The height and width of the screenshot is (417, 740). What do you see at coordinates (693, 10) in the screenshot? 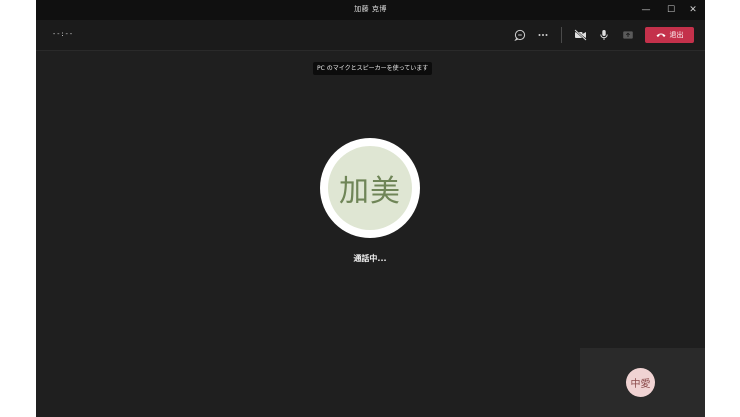
I see `close-window-button: ✕` at bounding box center [693, 10].